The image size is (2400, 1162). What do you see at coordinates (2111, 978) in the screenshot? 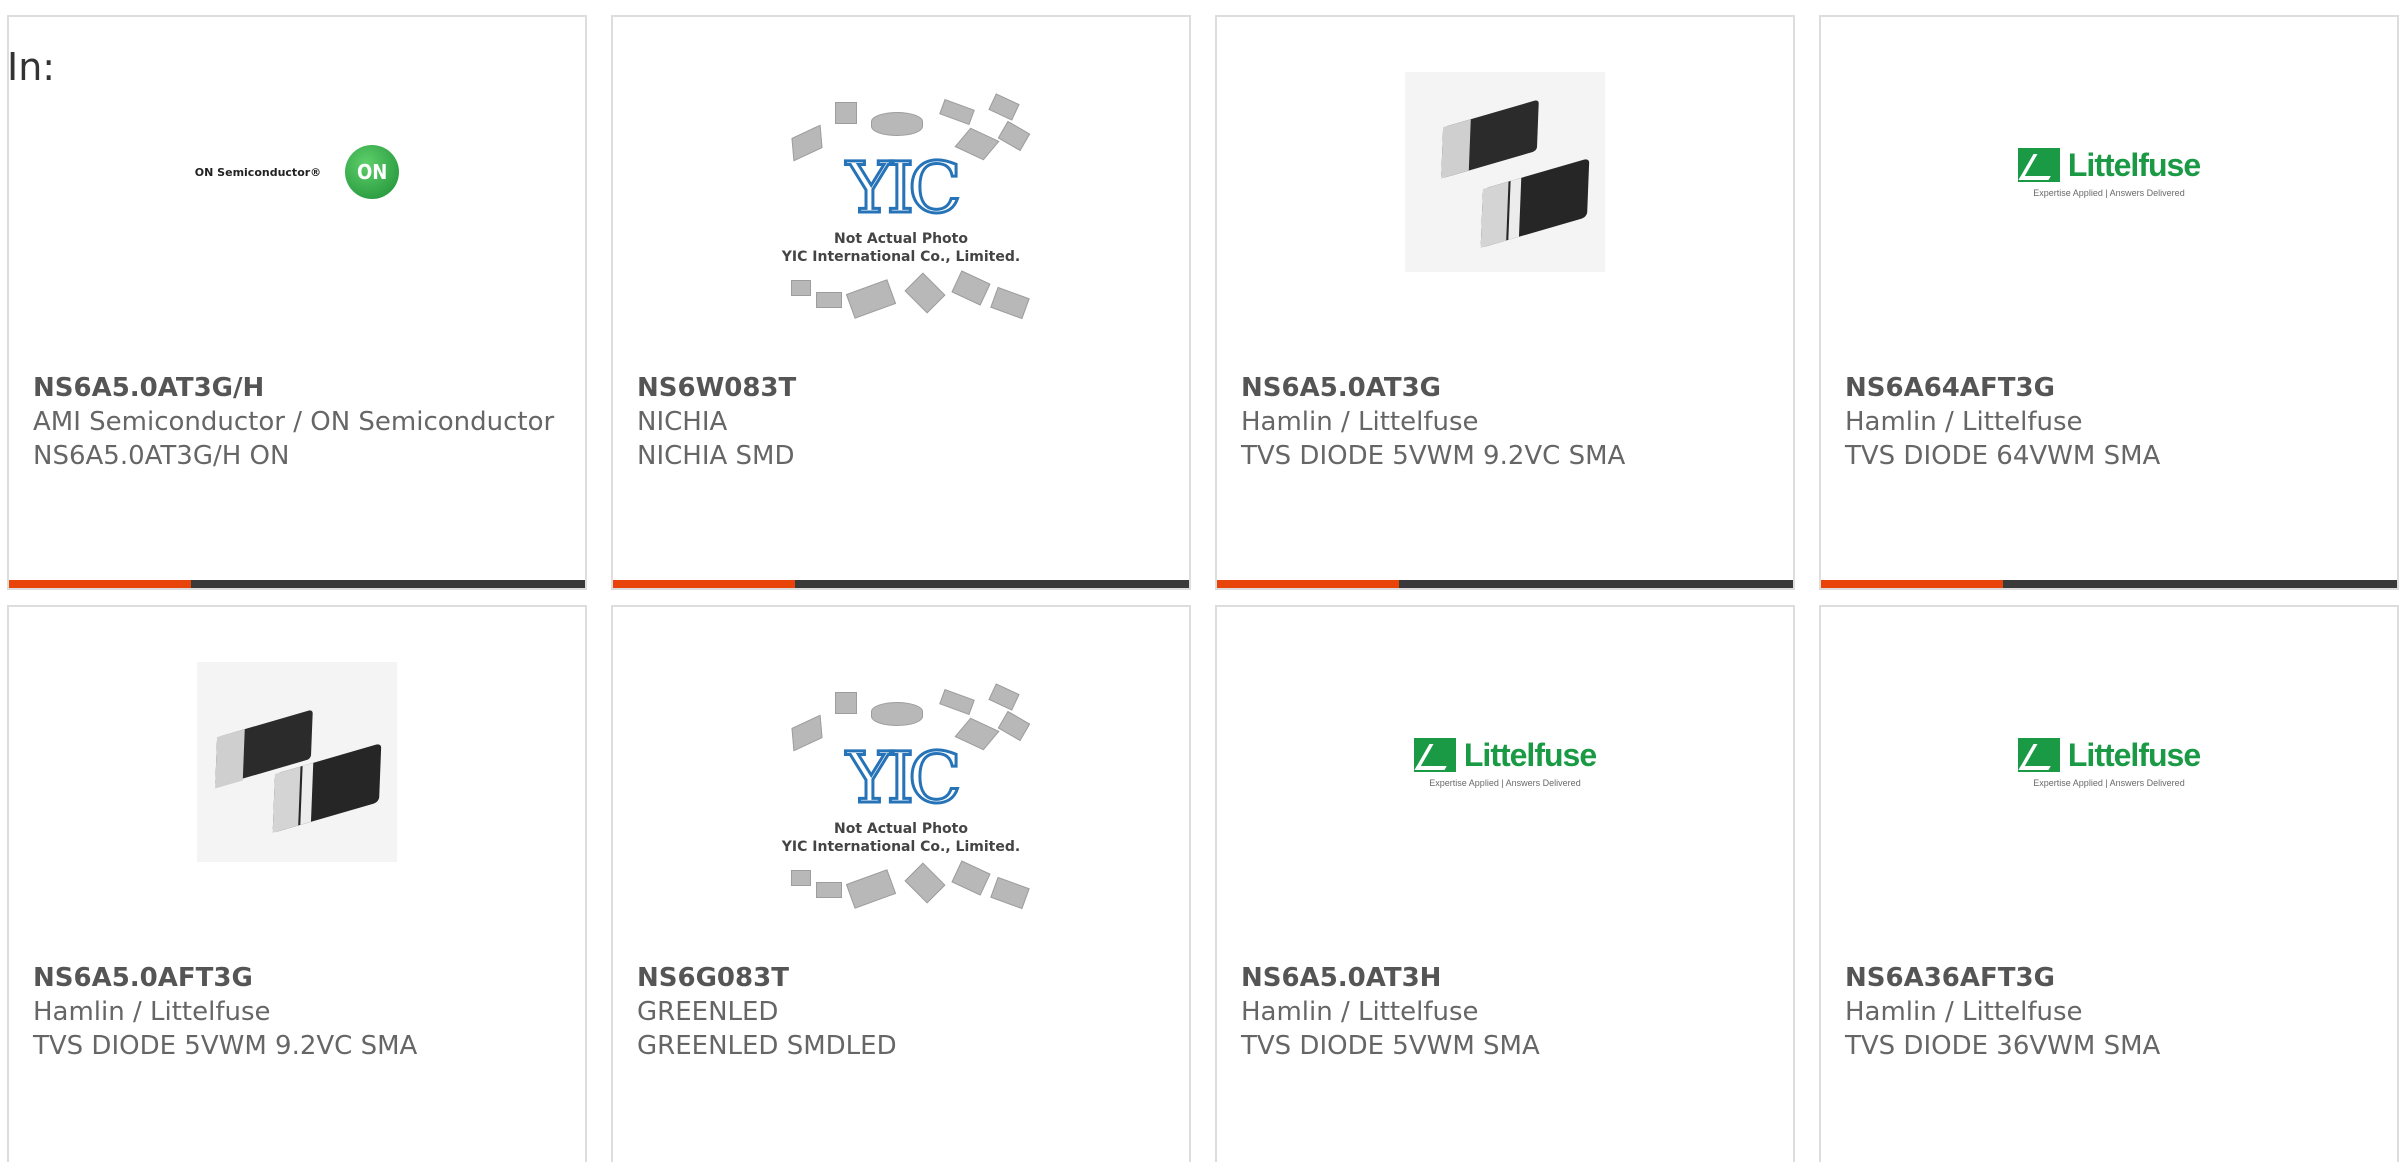
I see `part-number-link: NS6A36AFT3G` at bounding box center [2111, 978].